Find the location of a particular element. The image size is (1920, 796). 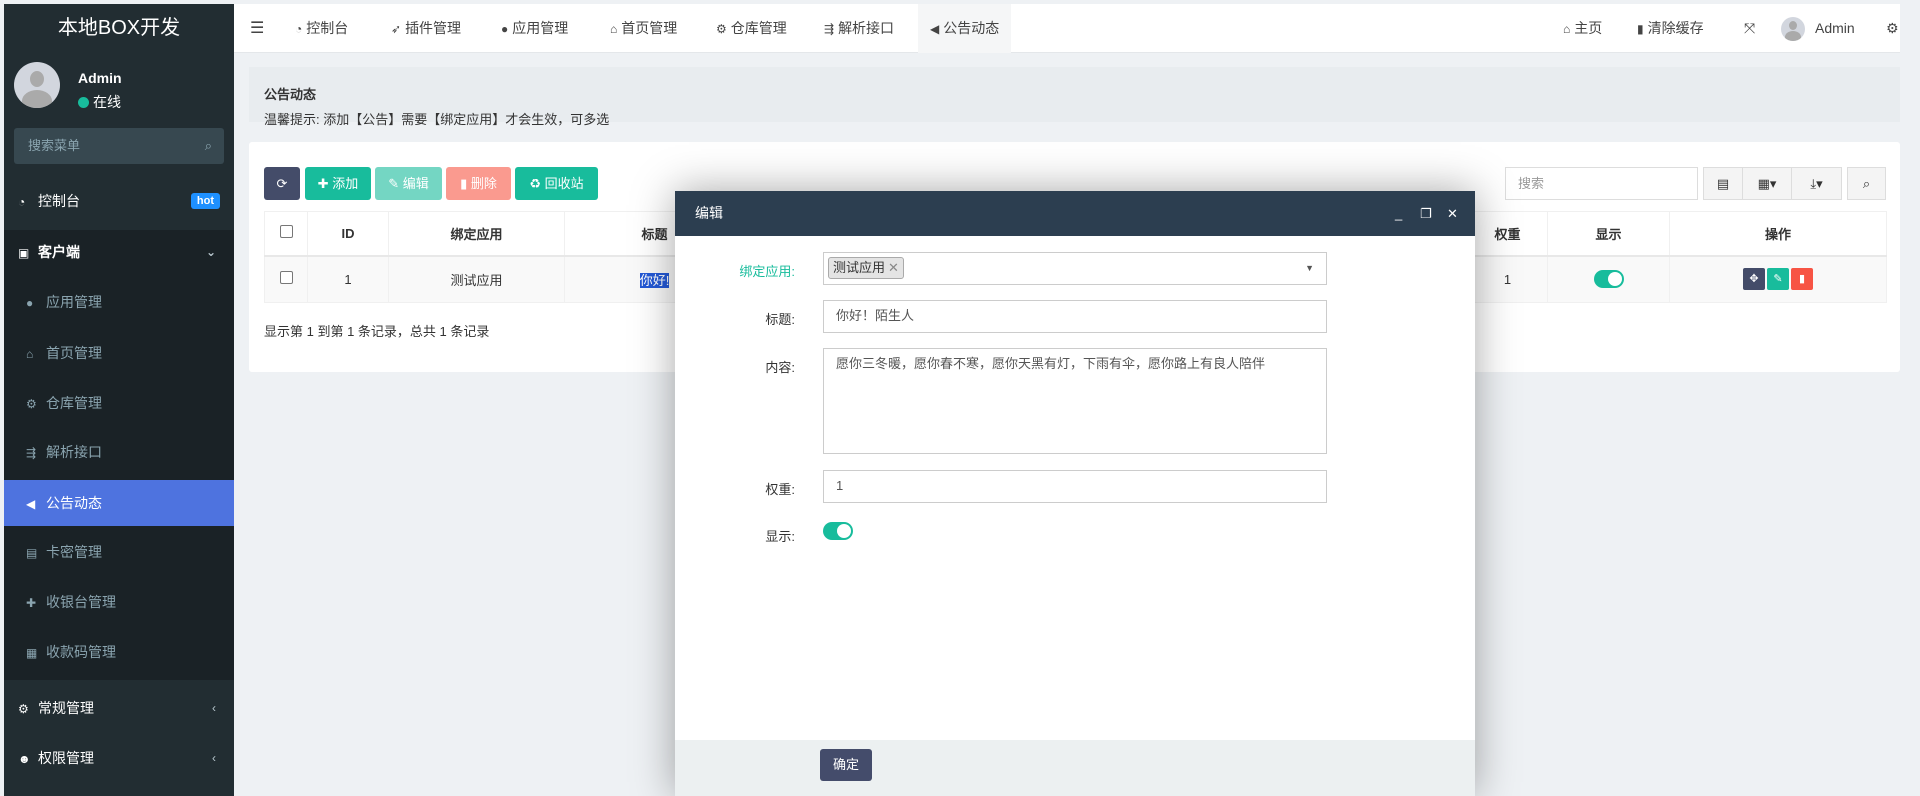

sidebar-item-warehouse: ⚙ 仓库管理 is located at coordinates (119, 403).